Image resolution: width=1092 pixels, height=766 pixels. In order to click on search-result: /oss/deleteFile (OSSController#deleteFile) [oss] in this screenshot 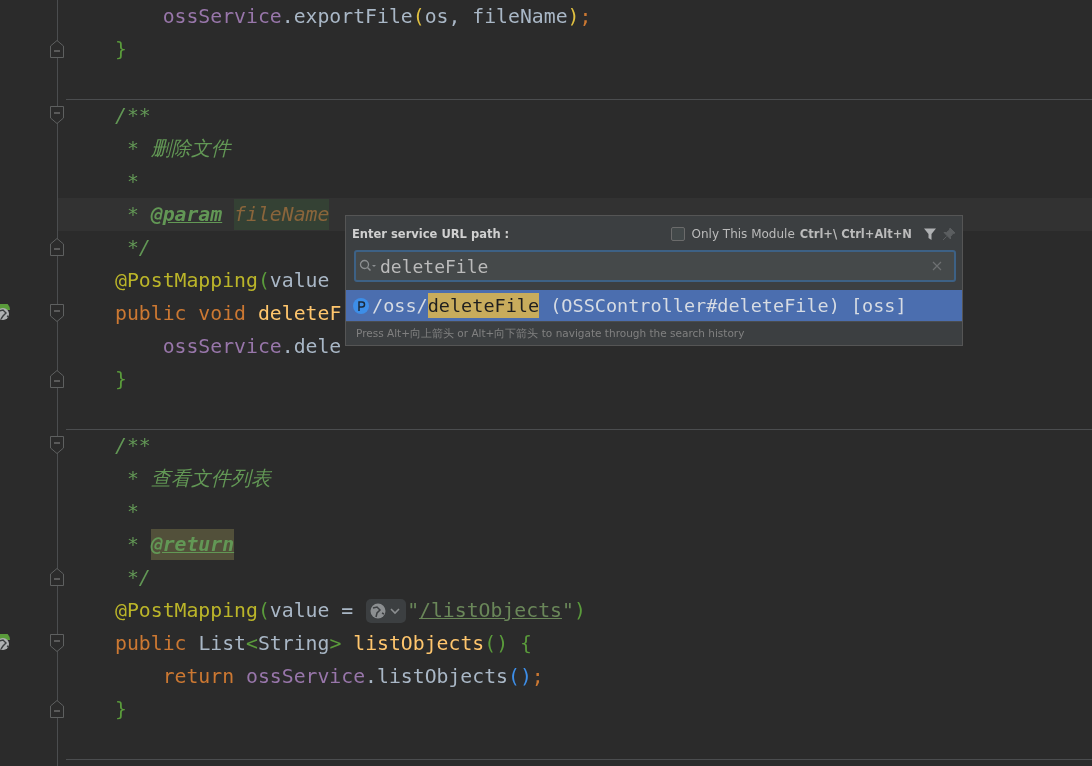, I will do `click(654, 305)`.